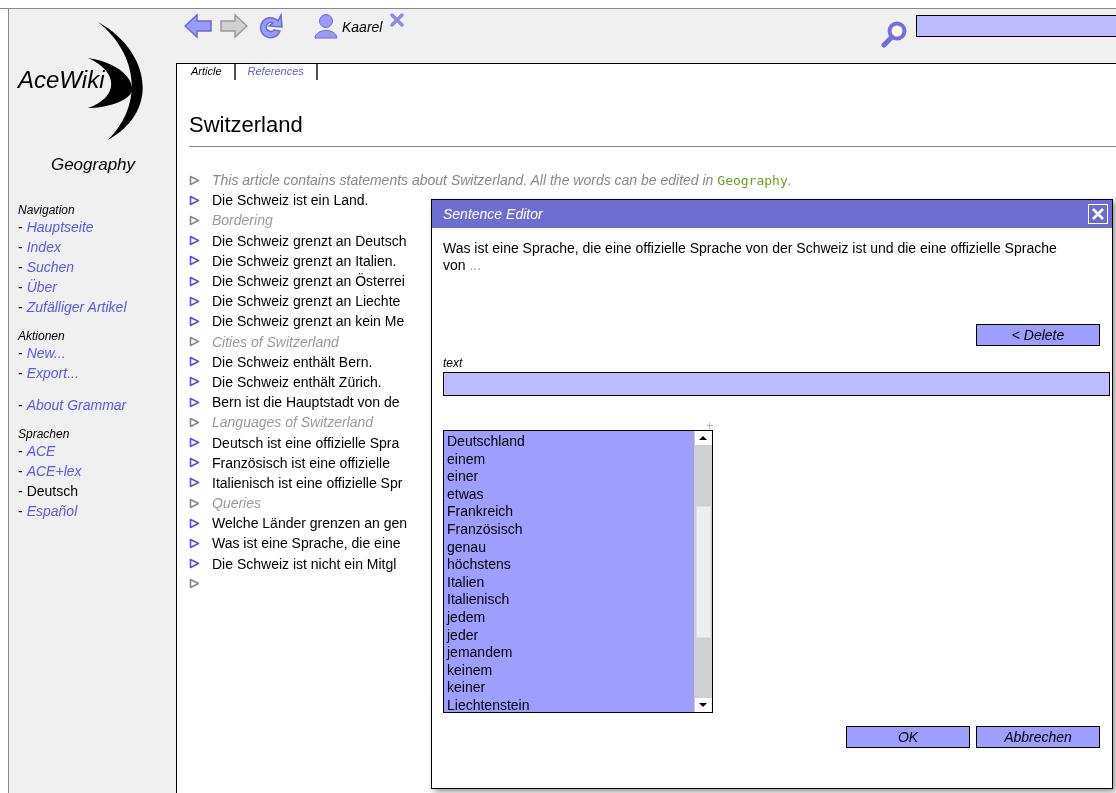 The height and width of the screenshot is (793, 1116). Describe the element at coordinates (569, 529) in the screenshot. I see `list-option: Französisch` at that location.